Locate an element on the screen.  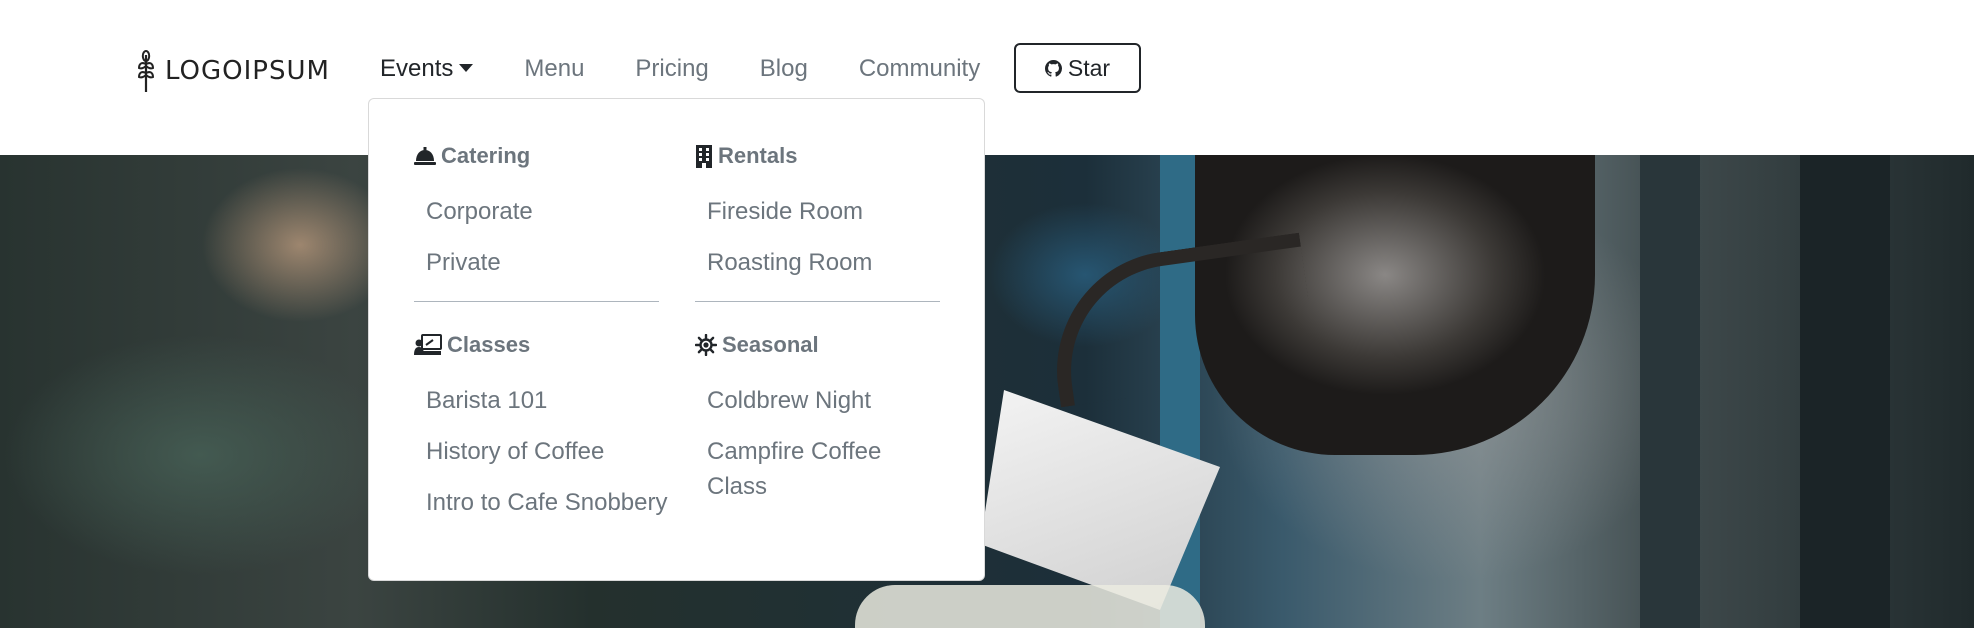
dropdown-item-corporate: Corporate is located at coordinates (536, 211).